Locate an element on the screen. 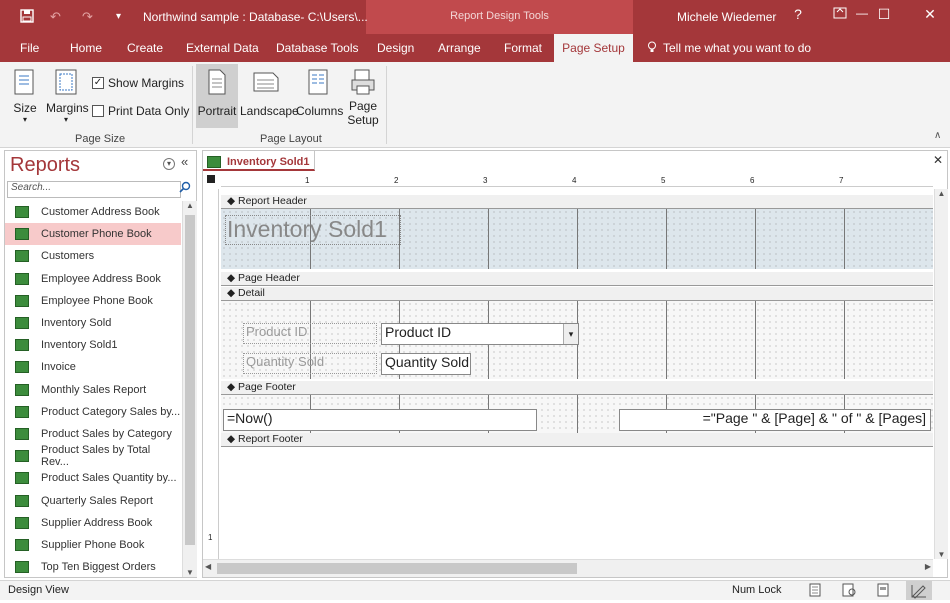  columns-button: Columns is located at coordinates (319, 93).